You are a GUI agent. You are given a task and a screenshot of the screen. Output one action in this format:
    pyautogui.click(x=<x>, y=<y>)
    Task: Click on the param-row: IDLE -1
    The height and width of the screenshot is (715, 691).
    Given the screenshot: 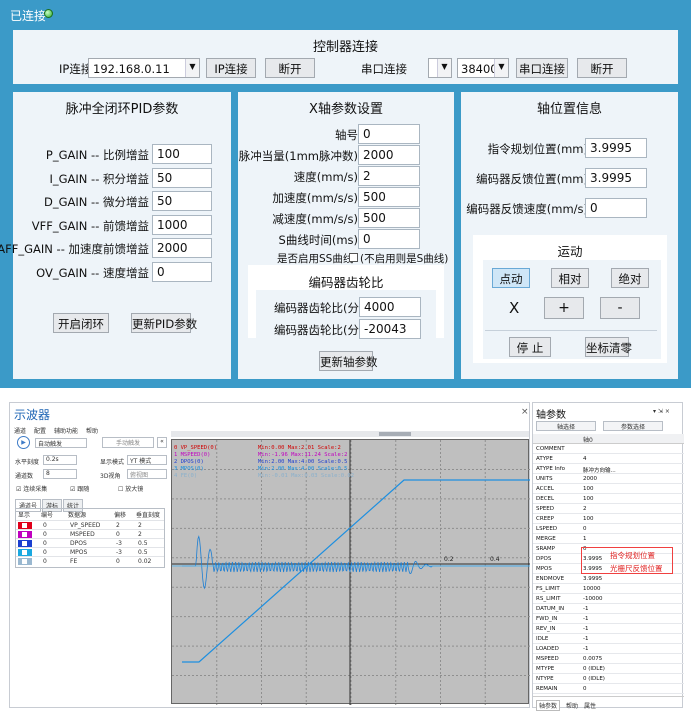 What is the action you would take?
    pyautogui.click(x=608, y=639)
    